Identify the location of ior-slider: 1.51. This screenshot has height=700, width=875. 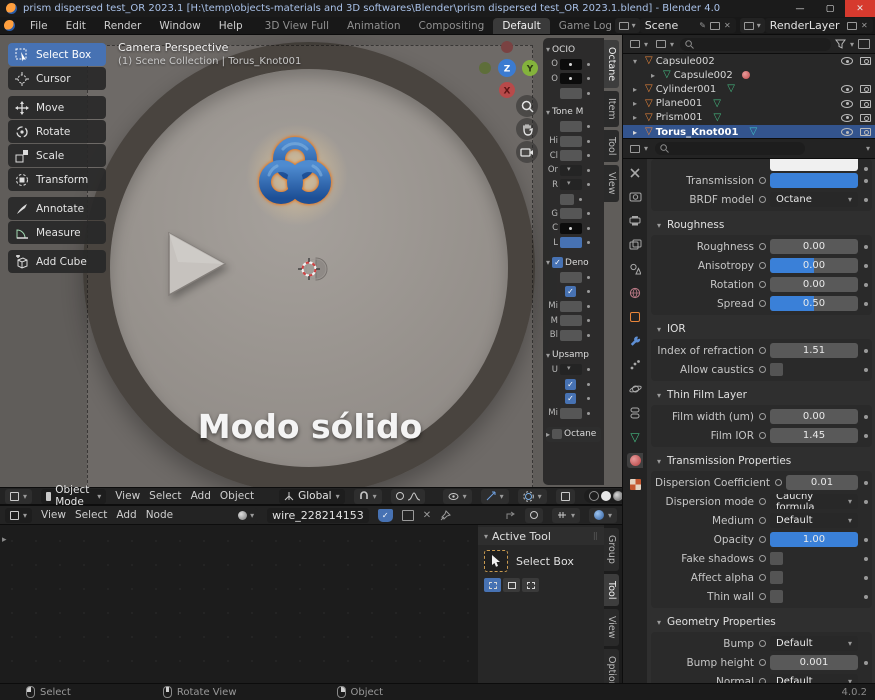
(814, 350).